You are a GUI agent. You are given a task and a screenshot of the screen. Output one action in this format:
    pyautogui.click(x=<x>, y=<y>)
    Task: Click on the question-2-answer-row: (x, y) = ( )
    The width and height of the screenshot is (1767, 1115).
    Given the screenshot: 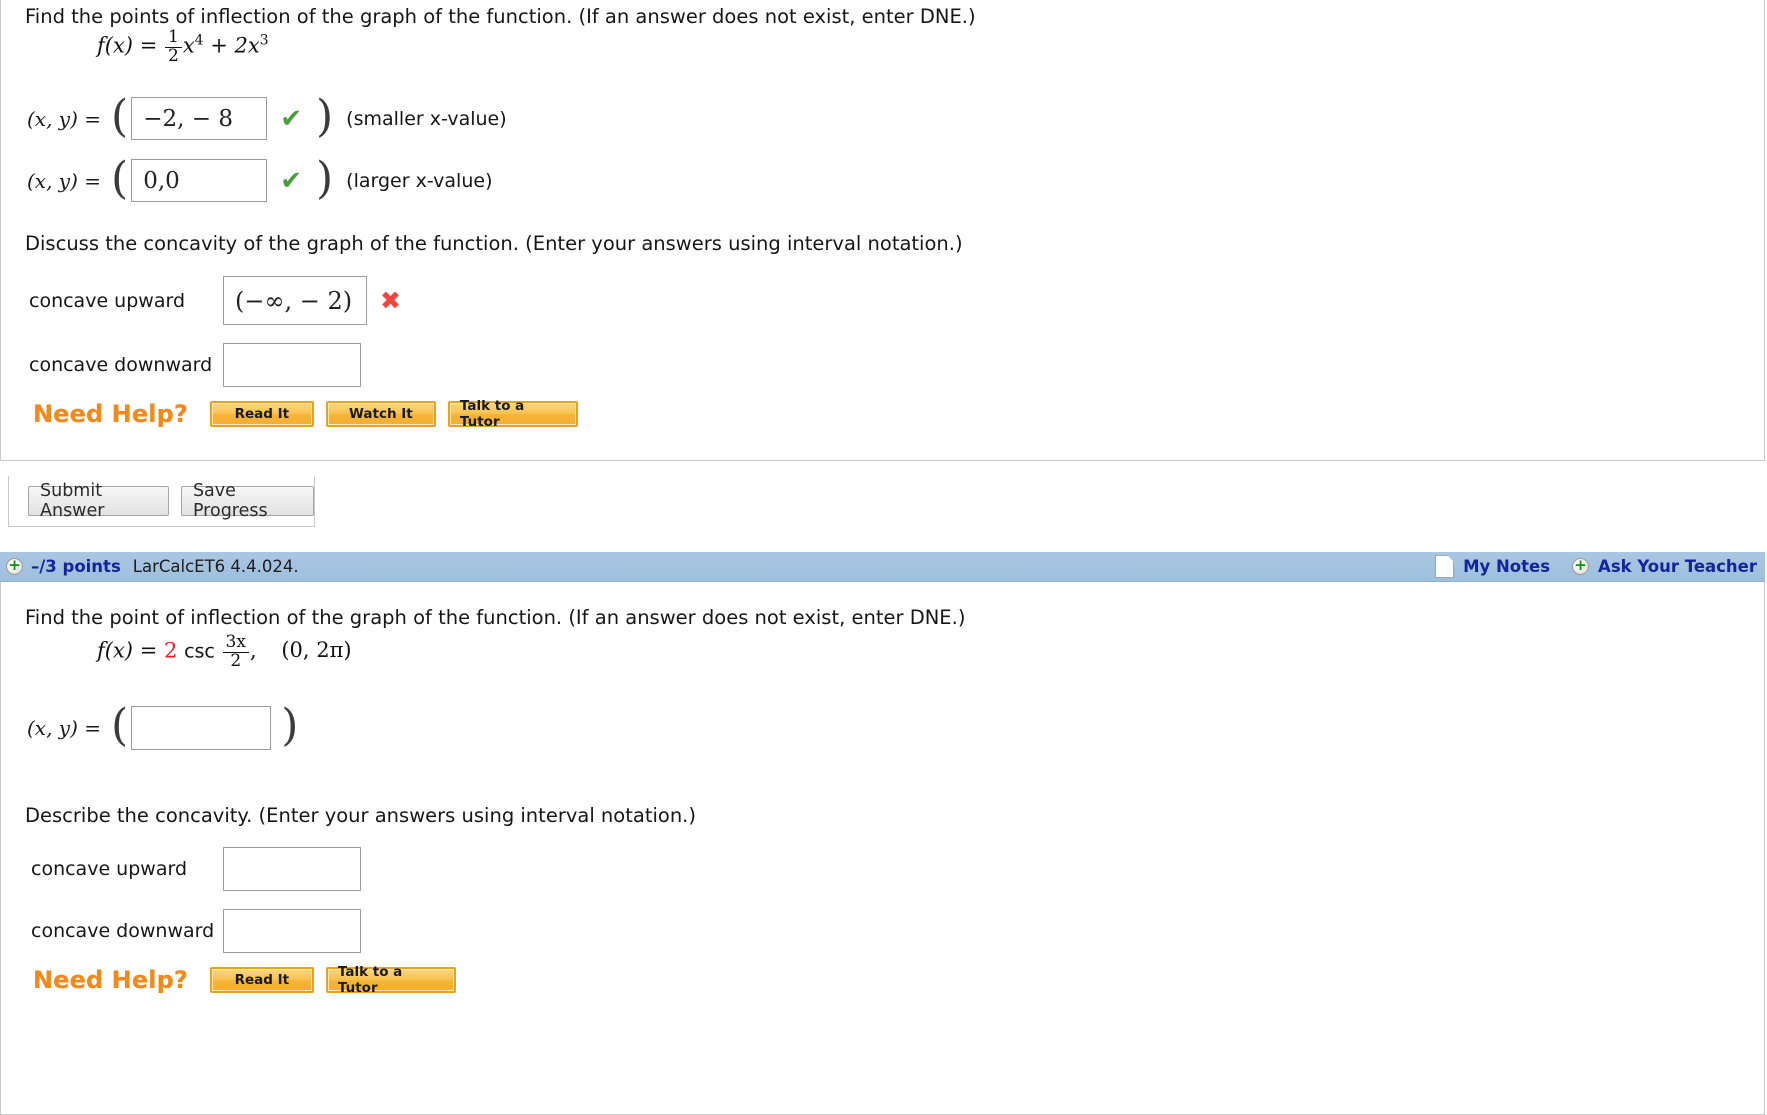 What is the action you would take?
    pyautogui.click(x=163, y=726)
    